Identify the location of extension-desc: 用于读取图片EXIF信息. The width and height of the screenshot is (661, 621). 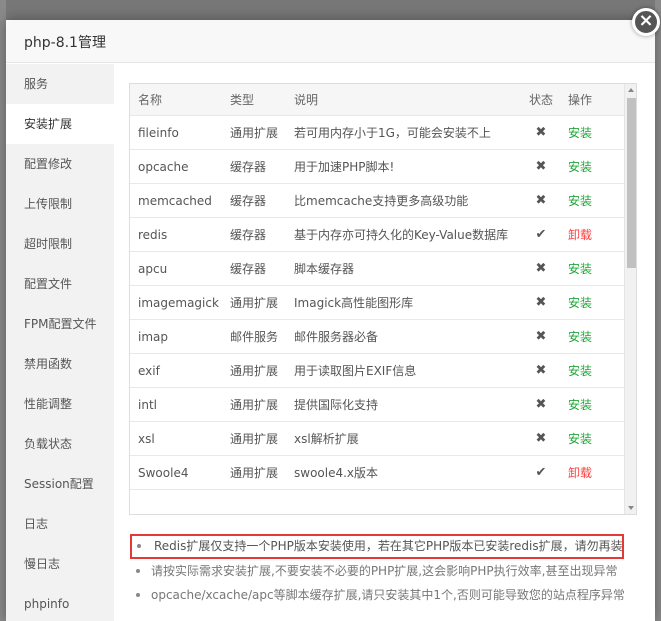
(355, 371).